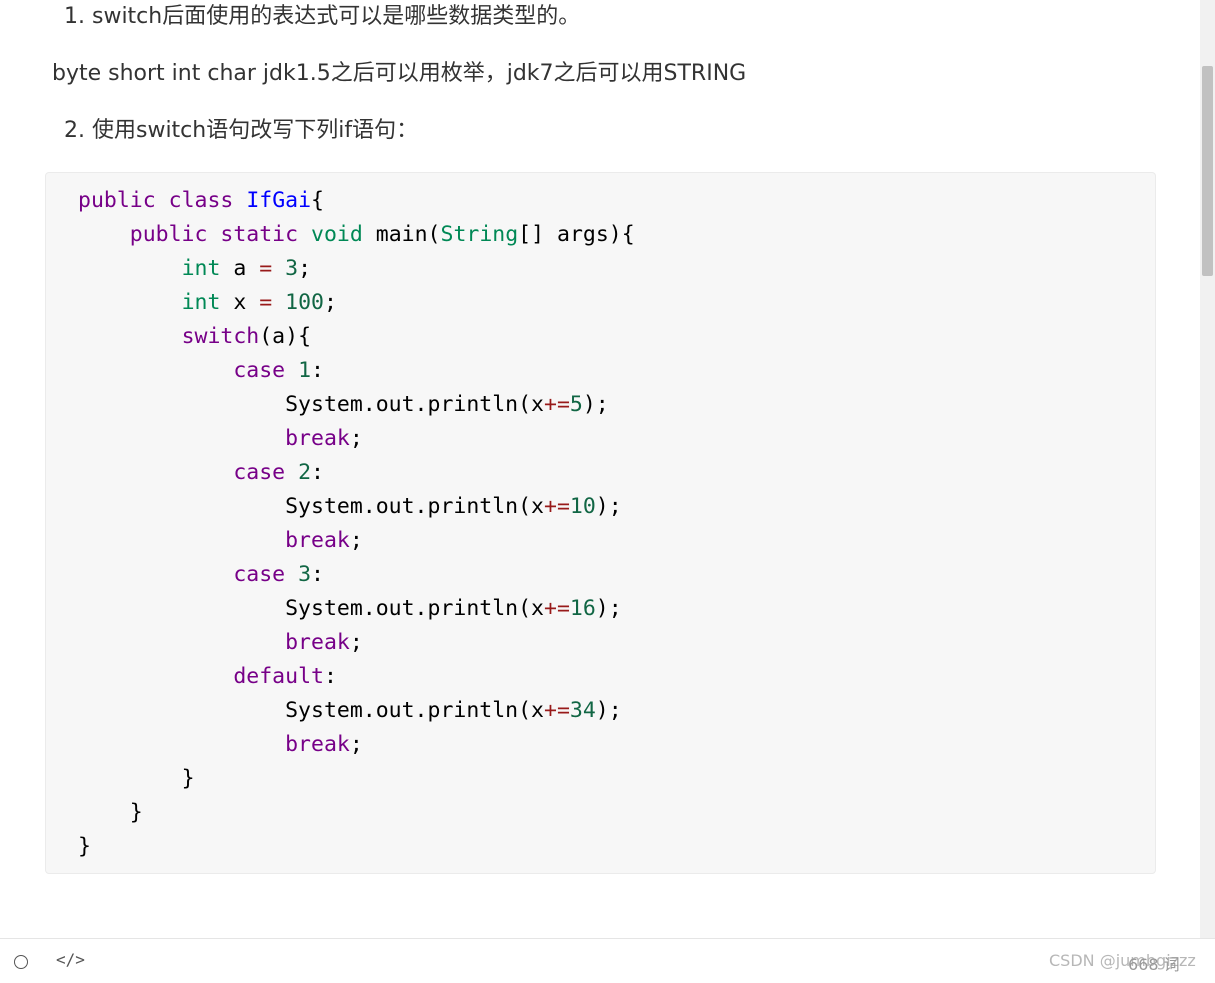 The image size is (1215, 983). Describe the element at coordinates (1207, 469) in the screenshot. I see `vertical-scrollbar` at that location.